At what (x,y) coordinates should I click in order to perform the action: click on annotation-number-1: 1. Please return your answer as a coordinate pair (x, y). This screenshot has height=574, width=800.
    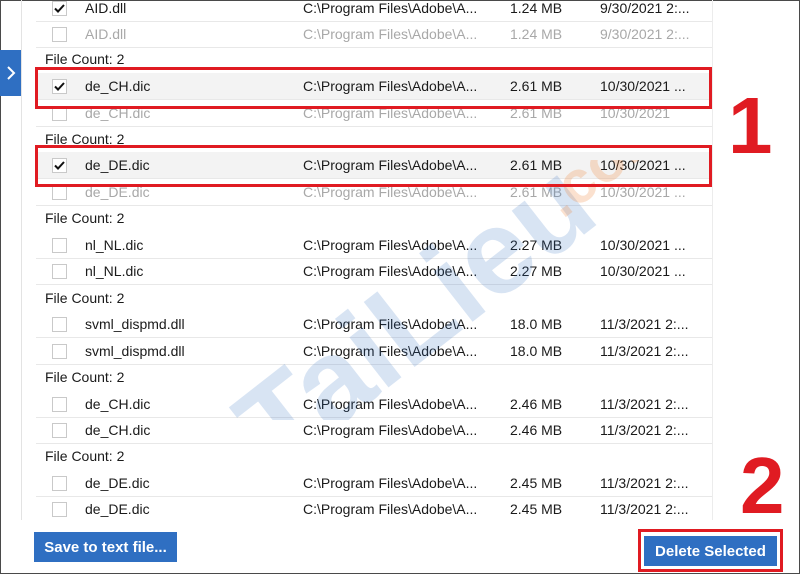
    Looking at the image, I should click on (750, 125).